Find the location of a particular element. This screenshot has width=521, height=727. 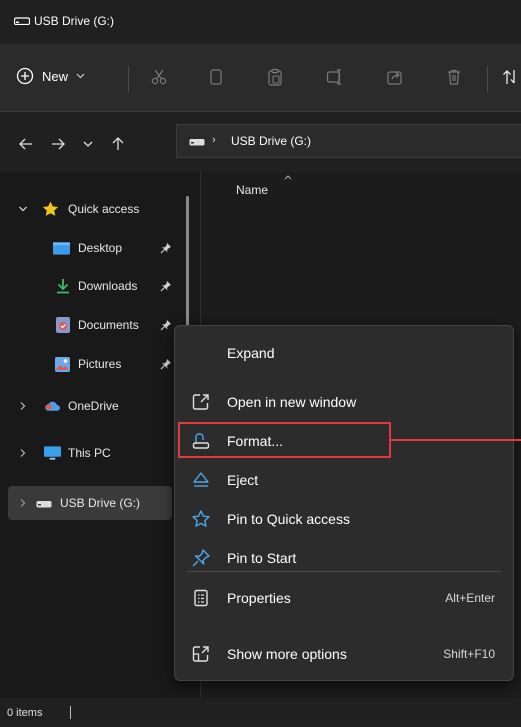

sidebar-item-label: Pictures is located at coordinates (100, 364).